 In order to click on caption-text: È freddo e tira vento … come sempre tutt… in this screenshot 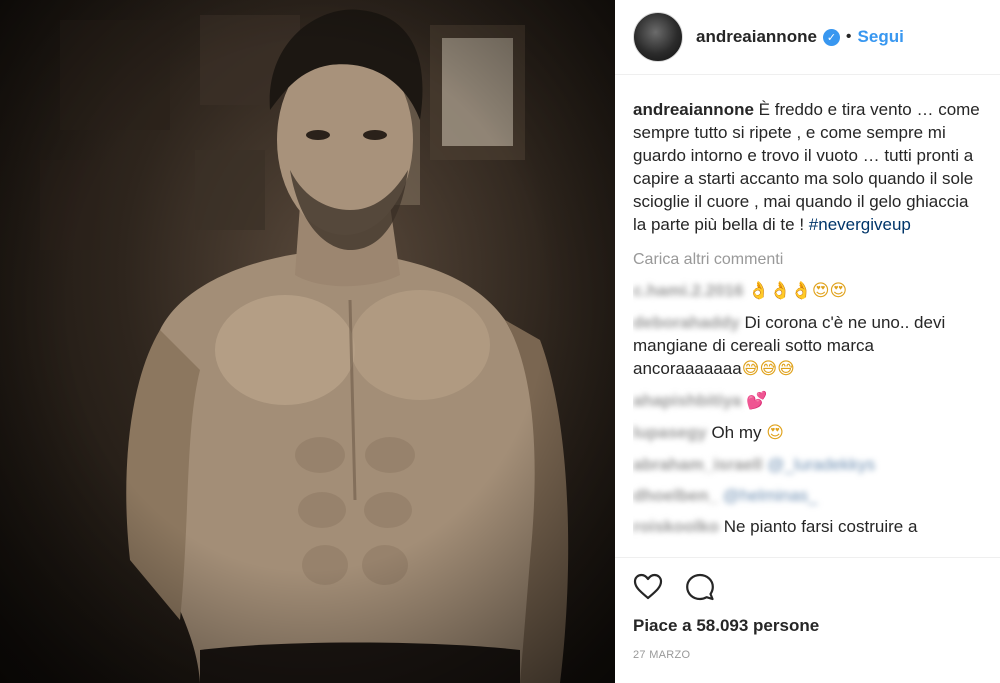, I will do `click(806, 167)`.